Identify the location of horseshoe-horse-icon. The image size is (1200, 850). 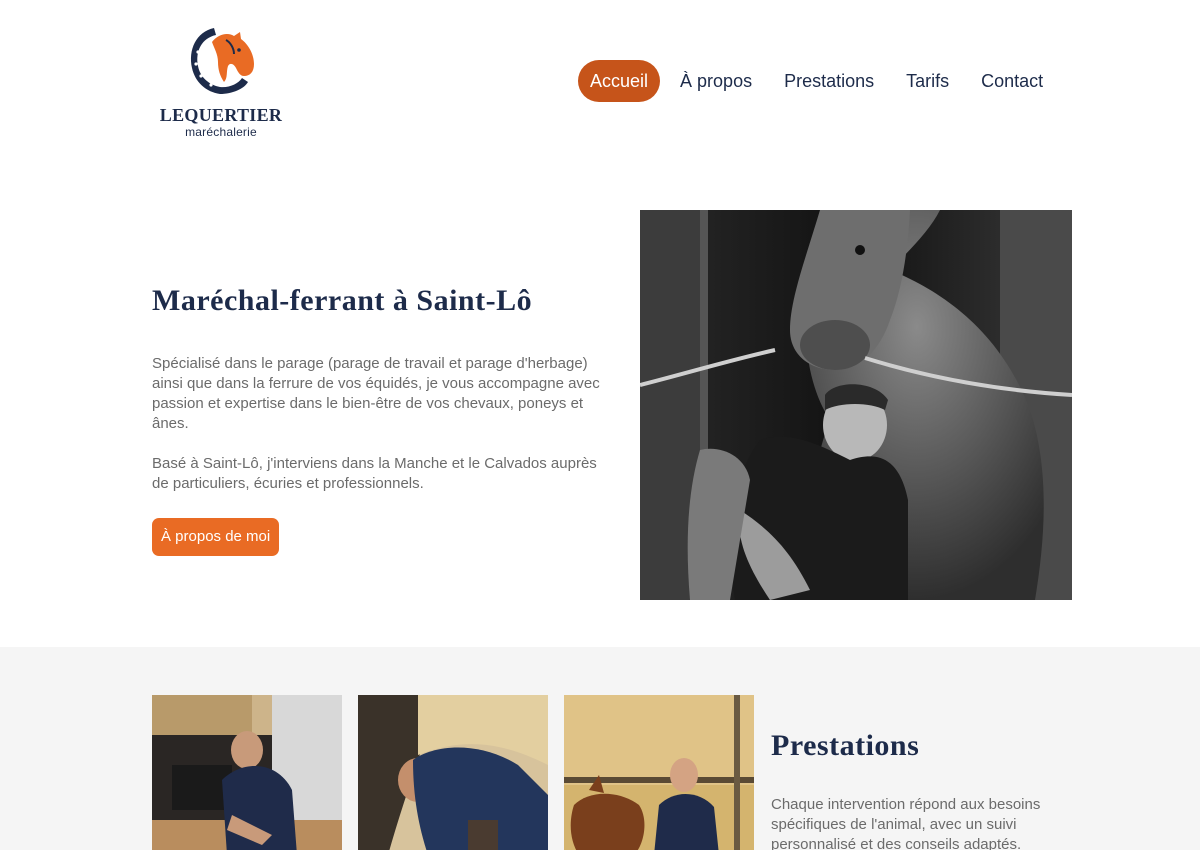
(222, 61).